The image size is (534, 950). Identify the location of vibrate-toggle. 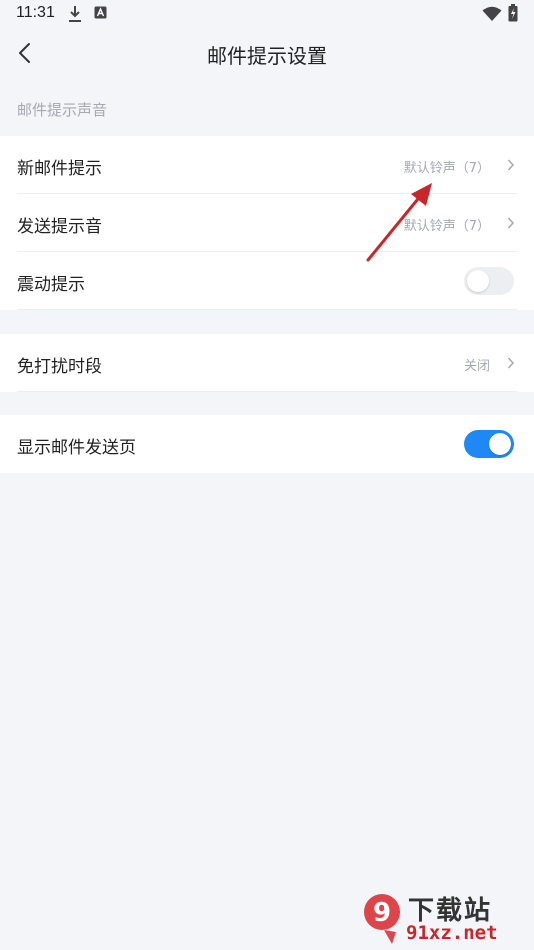
(489, 281).